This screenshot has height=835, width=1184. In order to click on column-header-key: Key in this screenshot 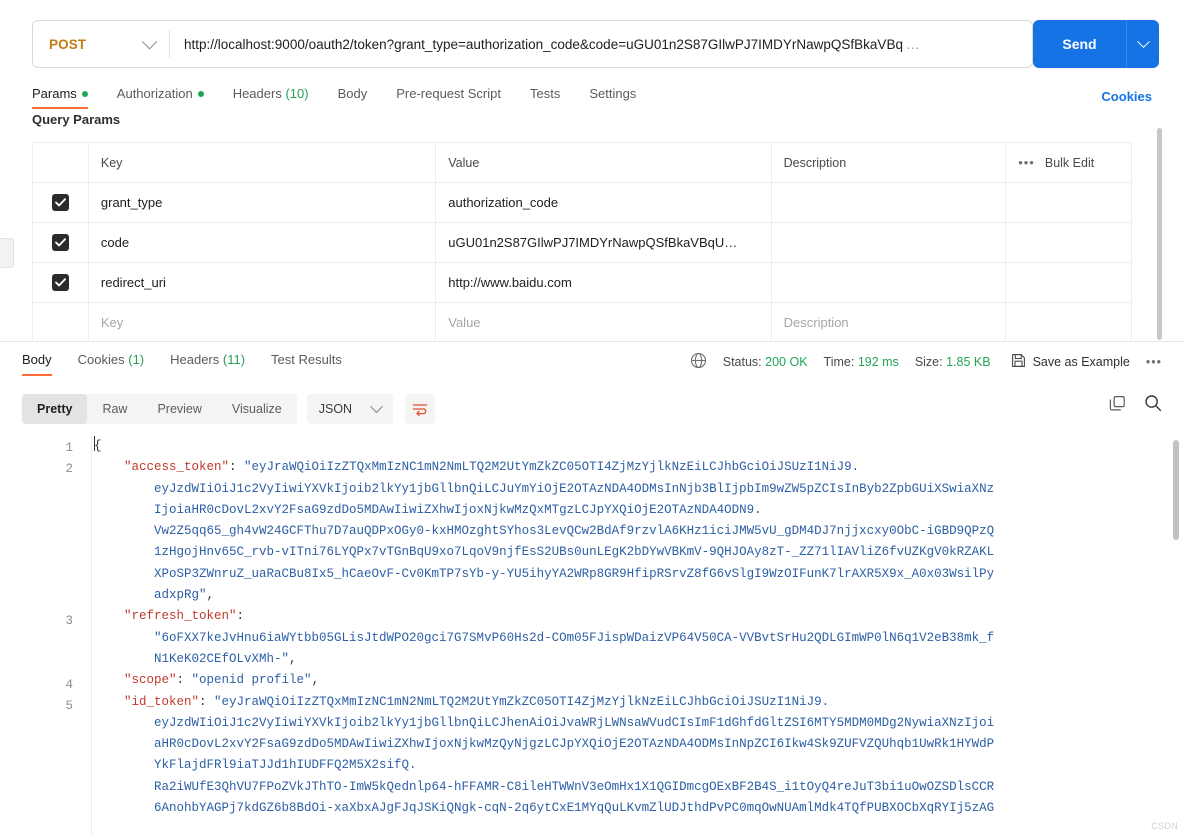, I will do `click(263, 162)`.